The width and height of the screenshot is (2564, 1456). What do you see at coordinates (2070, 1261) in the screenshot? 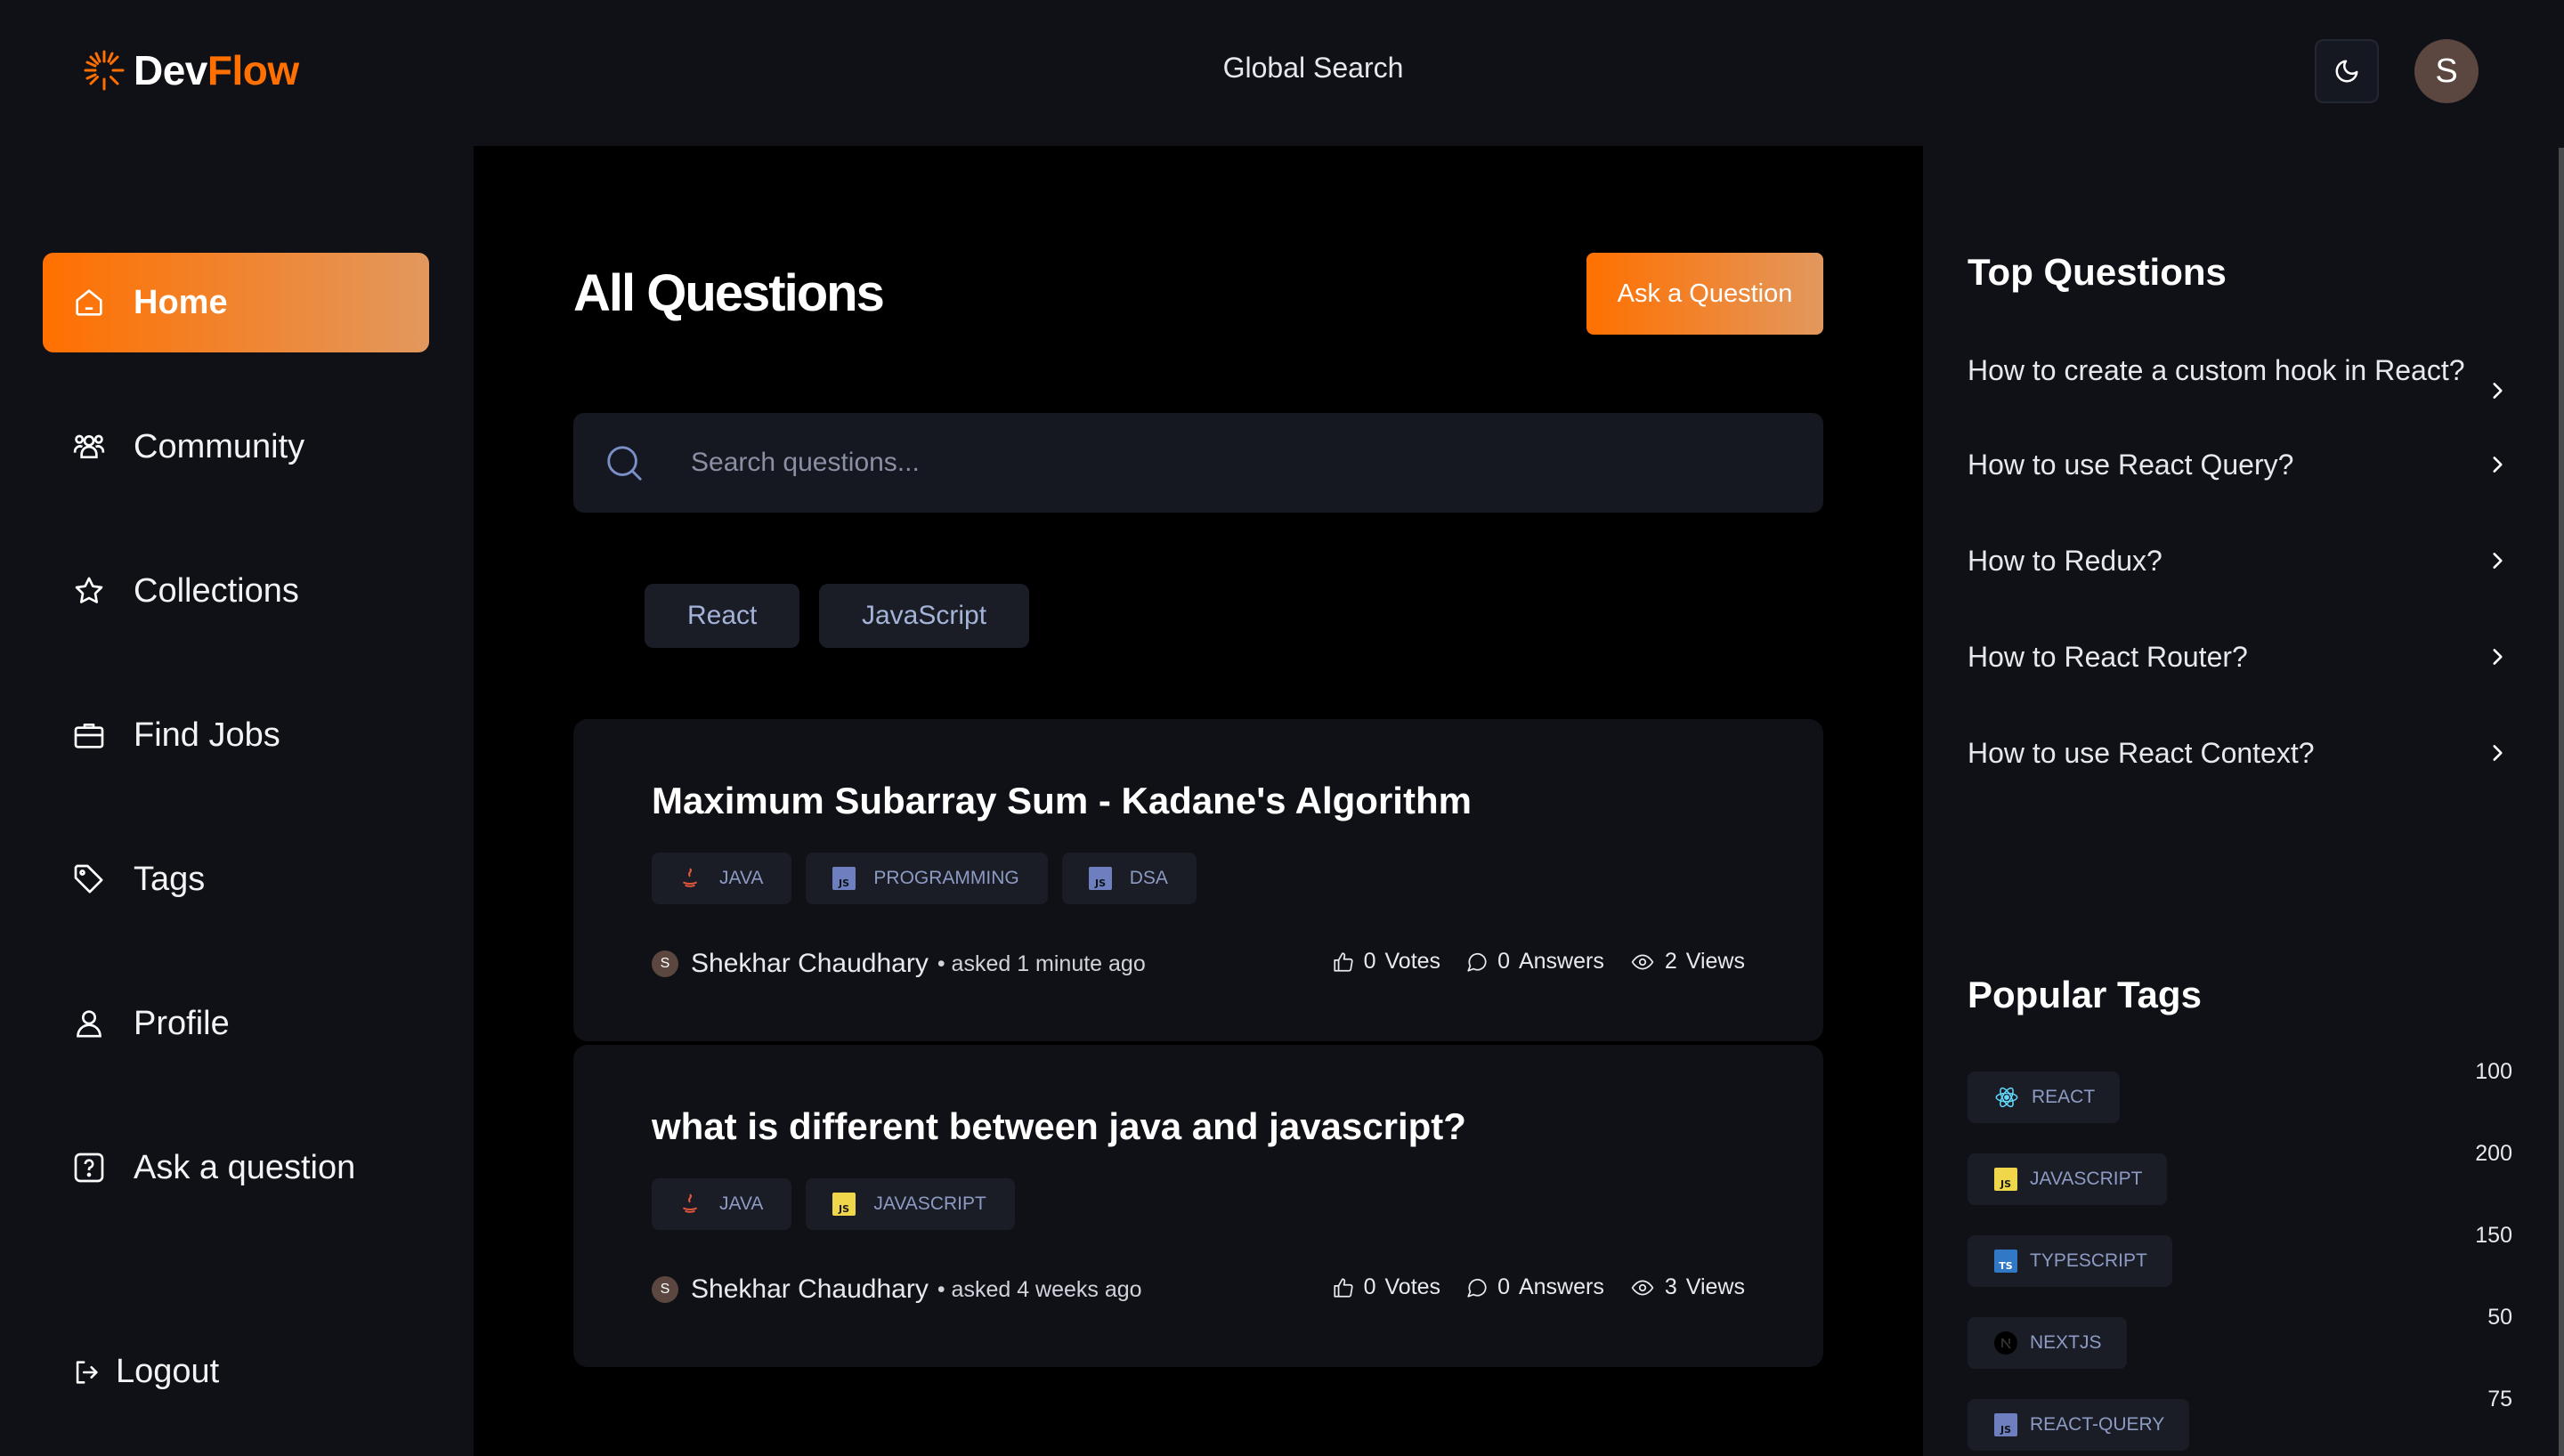
I see `popular-tag: TS TYPESCRIPT` at bounding box center [2070, 1261].